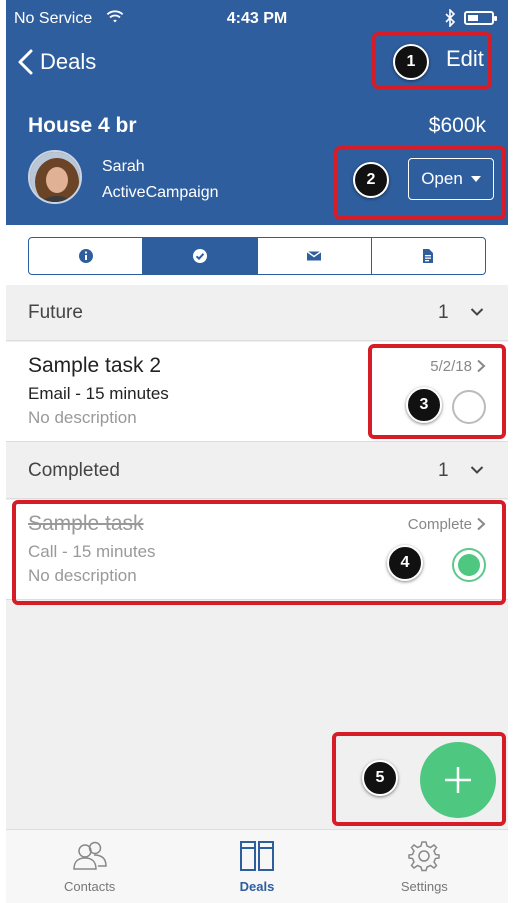  I want to click on callout-badge-1: 1, so click(411, 62).